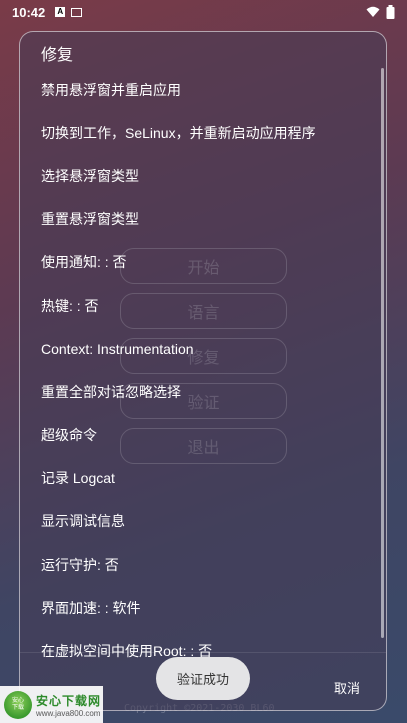  Describe the element at coordinates (373, 11) in the screenshot. I see `wifi-icon` at that location.